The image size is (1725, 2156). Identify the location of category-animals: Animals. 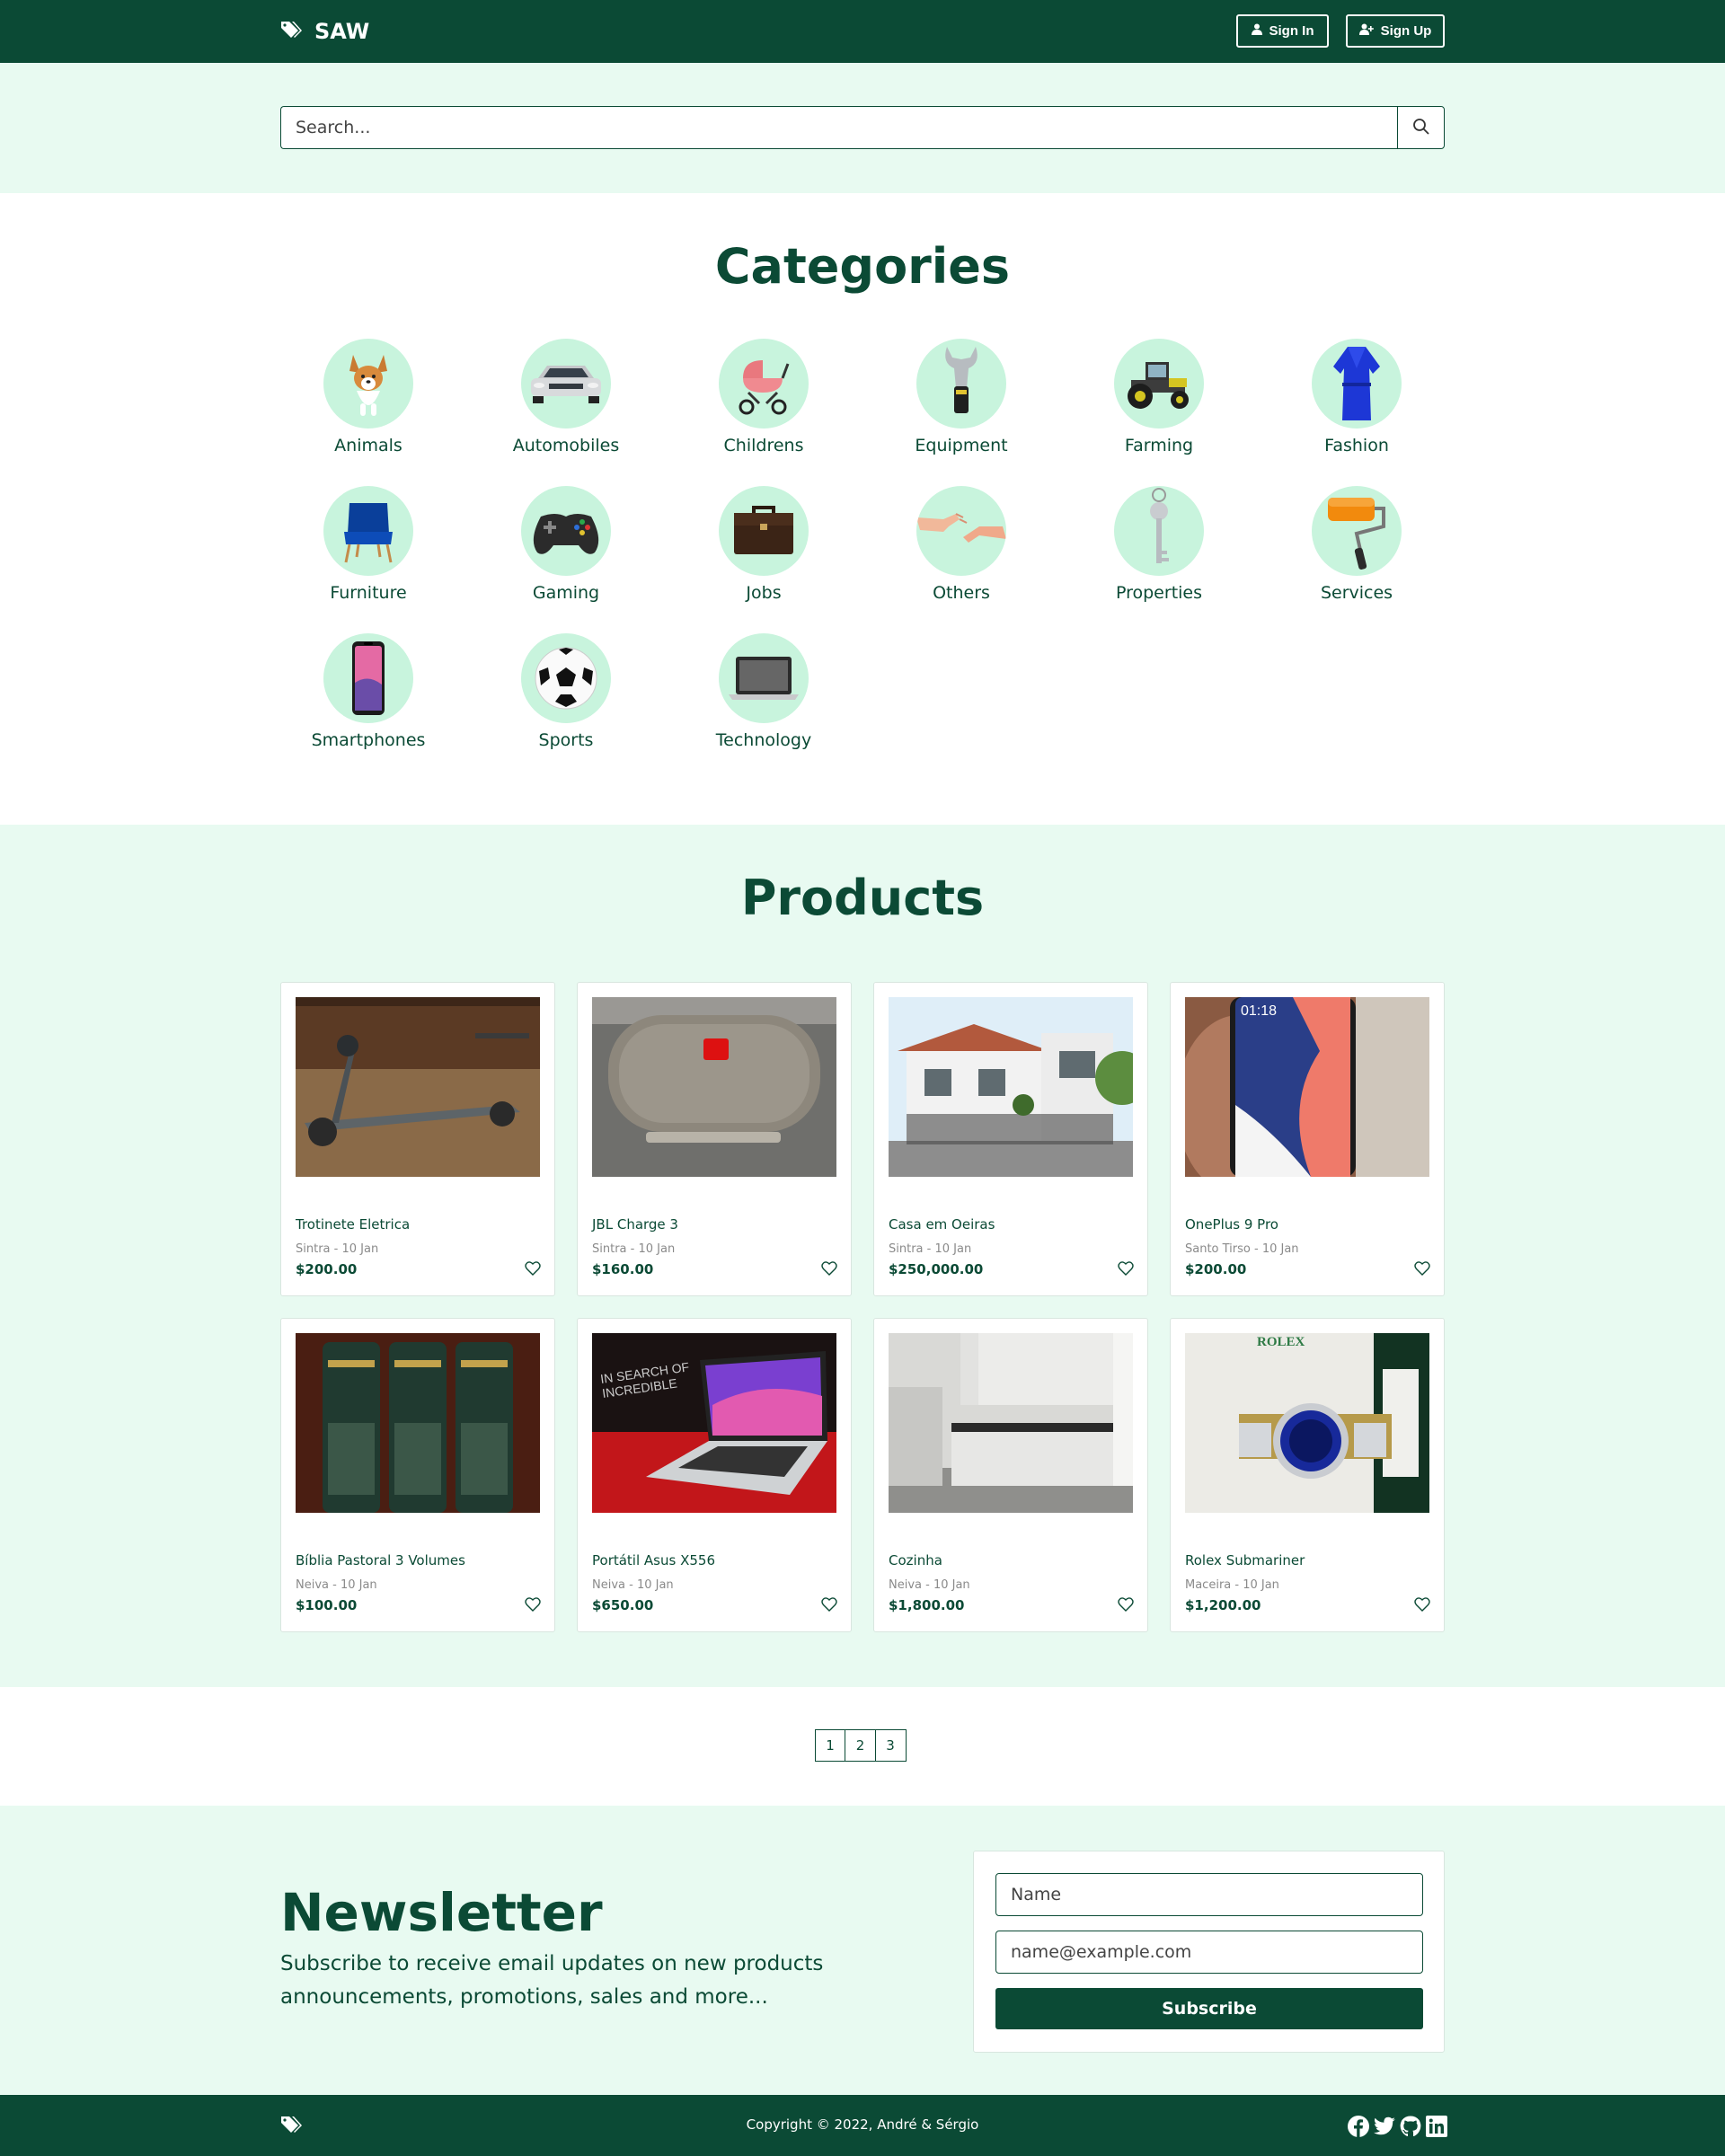
(368, 397).